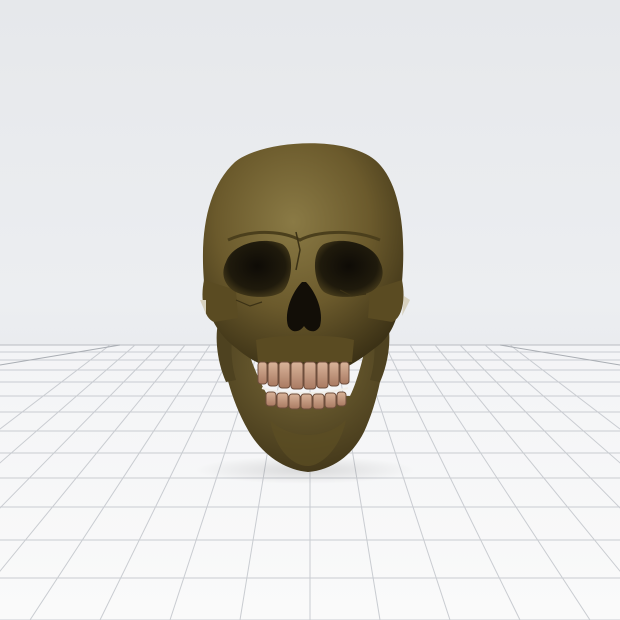 This screenshot has width=620, height=620. What do you see at coordinates (306, 400) in the screenshot?
I see `lower-teeth` at bounding box center [306, 400].